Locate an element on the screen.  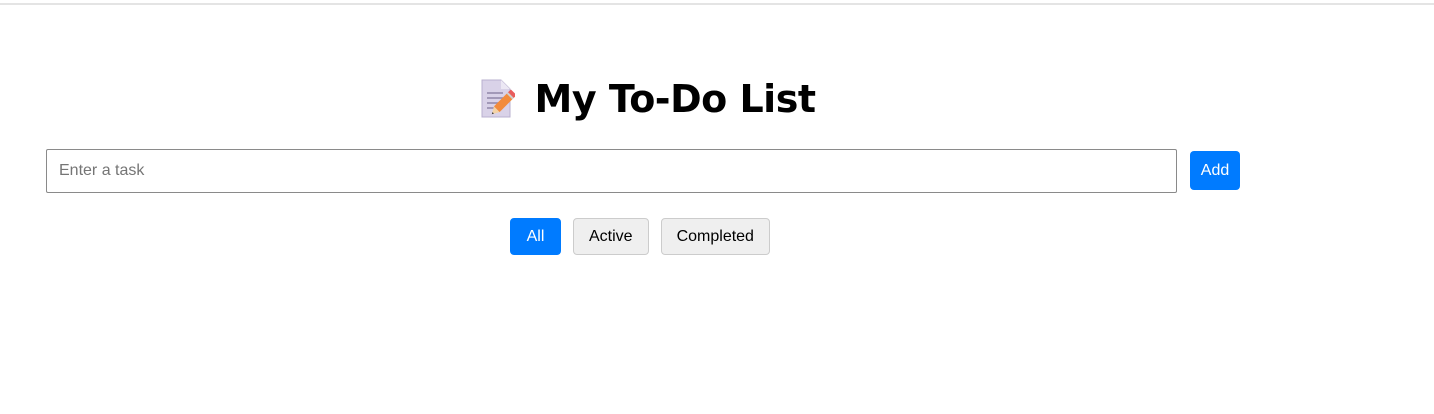
top-divider is located at coordinates (717, 4).